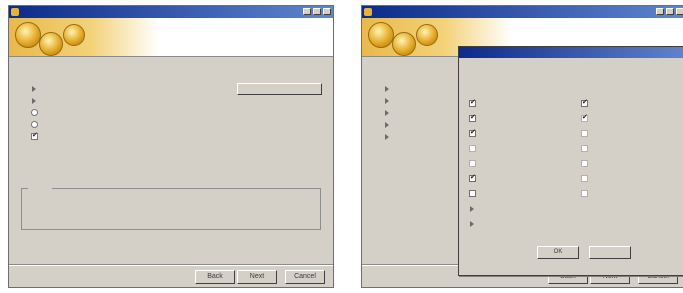 The height and width of the screenshot is (293, 683). What do you see at coordinates (279, 89) in the screenshot?
I see `options-button` at bounding box center [279, 89].